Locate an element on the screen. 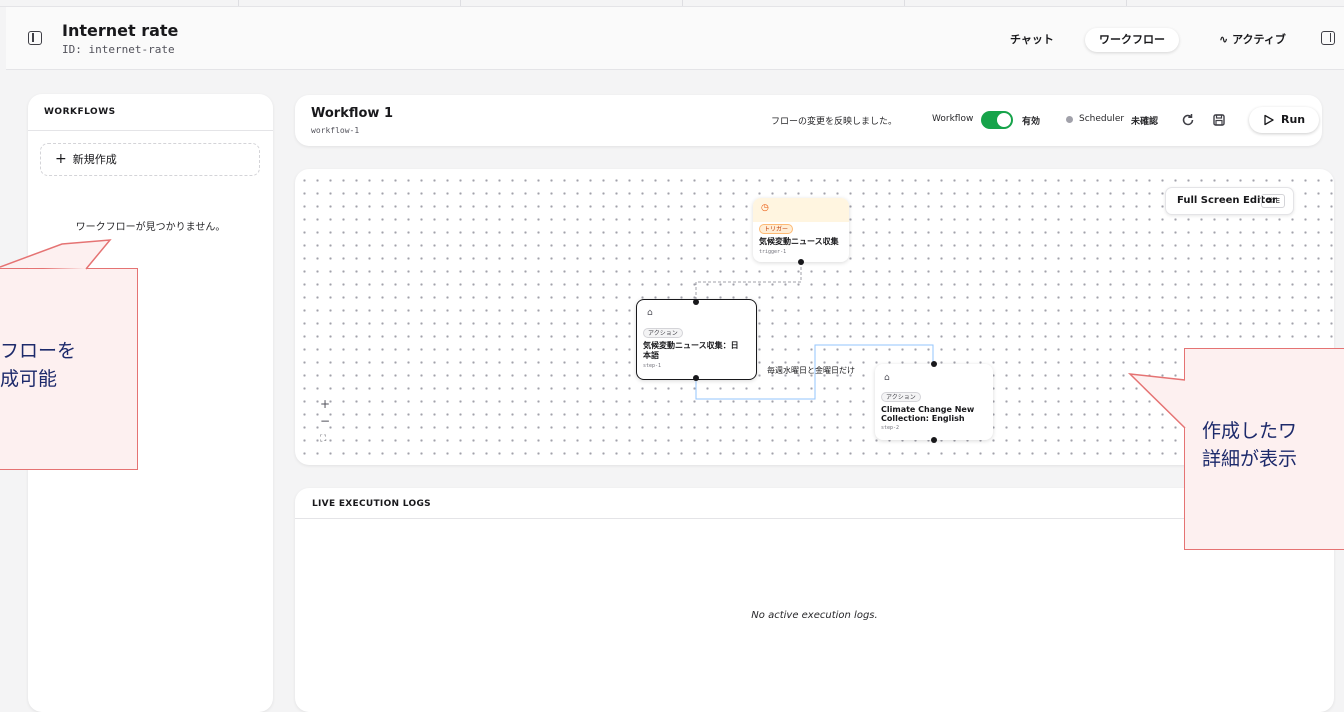  scheduler-state: 未確認 is located at coordinates (1145, 122).